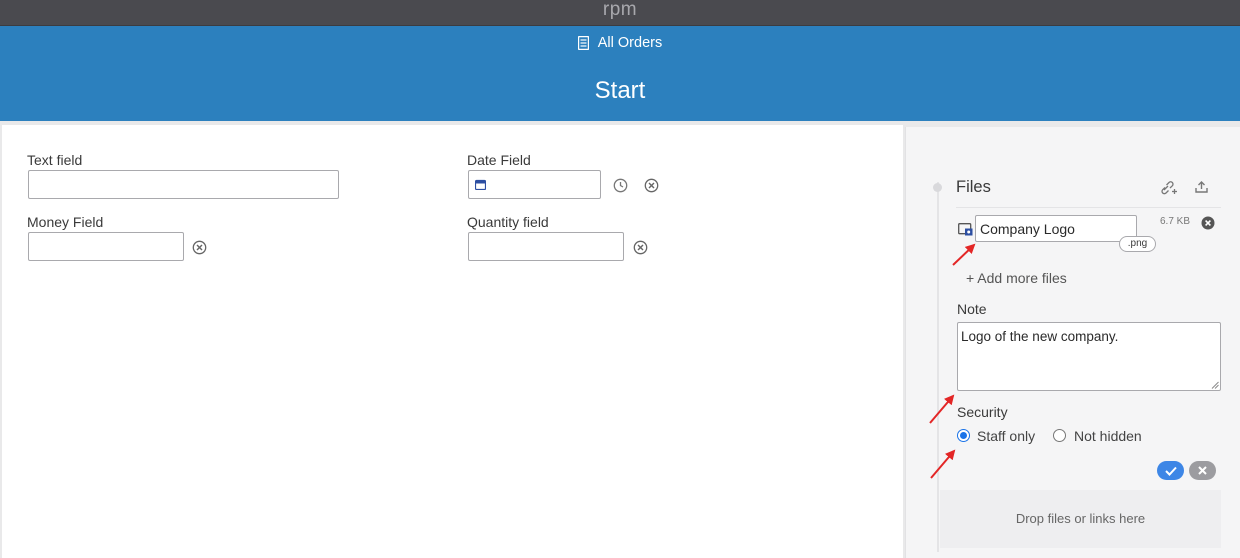 The image size is (1240, 558). Describe the element at coordinates (964, 254) in the screenshot. I see `arrow-file-name` at that location.